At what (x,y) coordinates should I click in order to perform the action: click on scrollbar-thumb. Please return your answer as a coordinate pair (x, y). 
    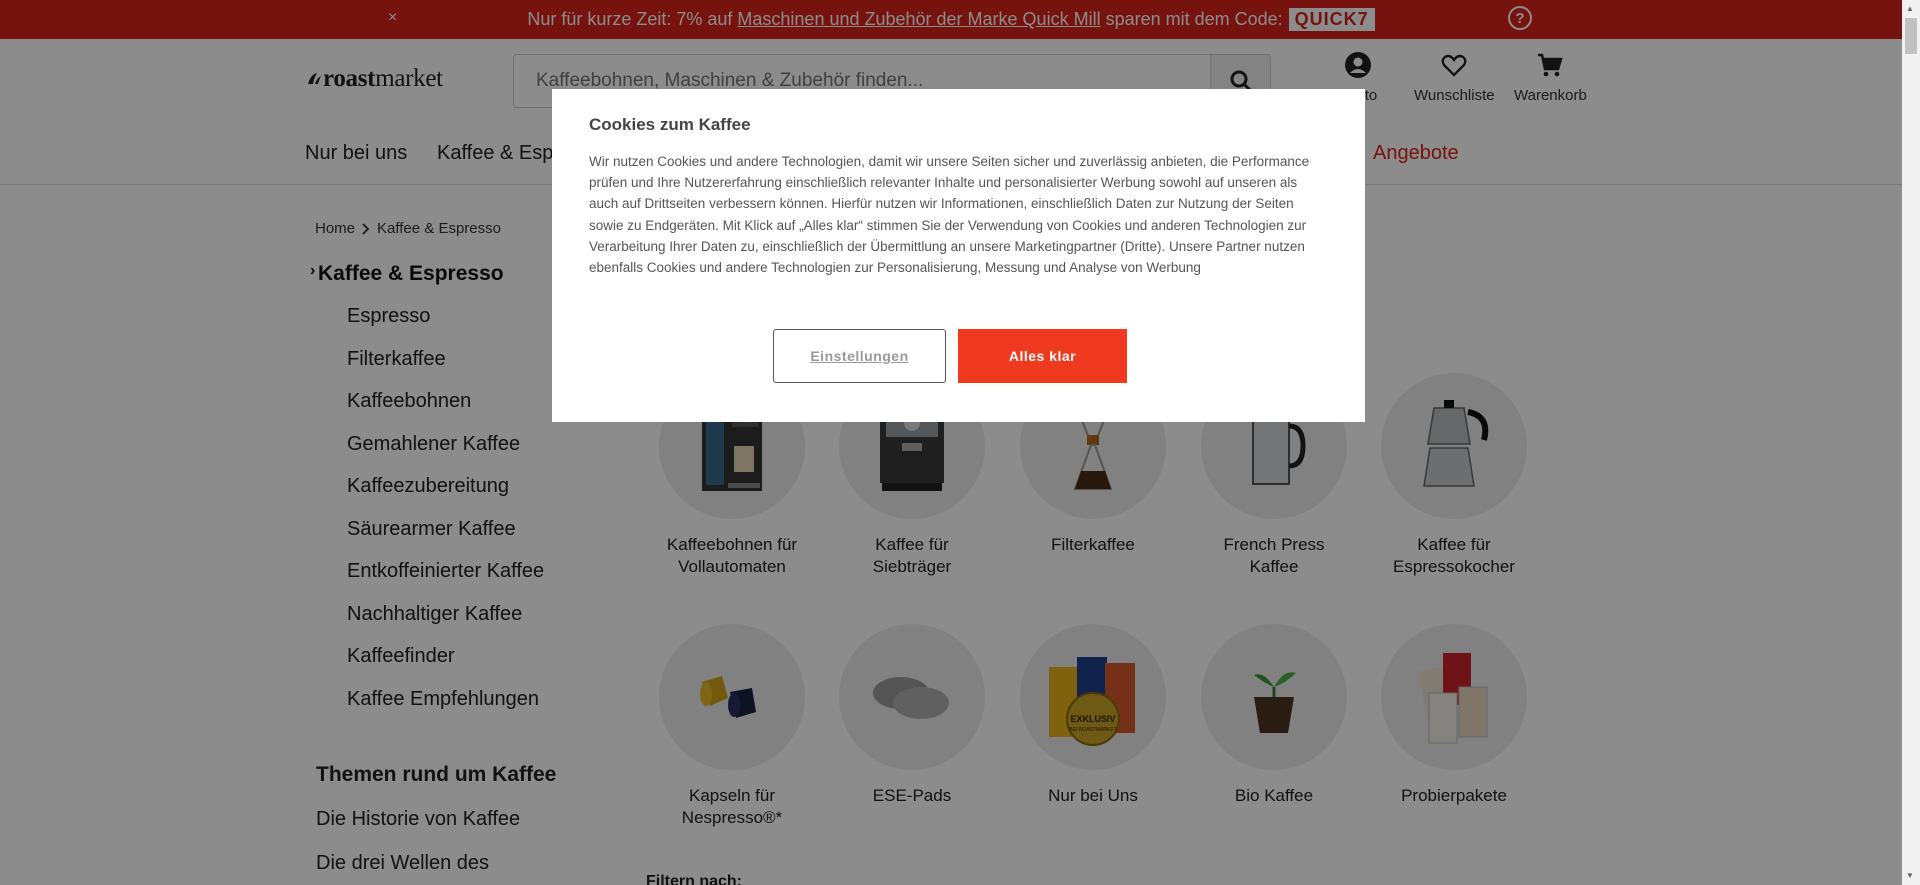
    Looking at the image, I should click on (1911, 36).